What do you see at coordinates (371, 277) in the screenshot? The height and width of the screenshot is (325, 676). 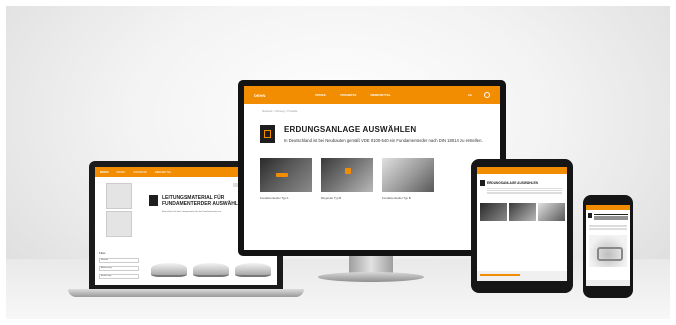 I see `monitor-stand-foot` at bounding box center [371, 277].